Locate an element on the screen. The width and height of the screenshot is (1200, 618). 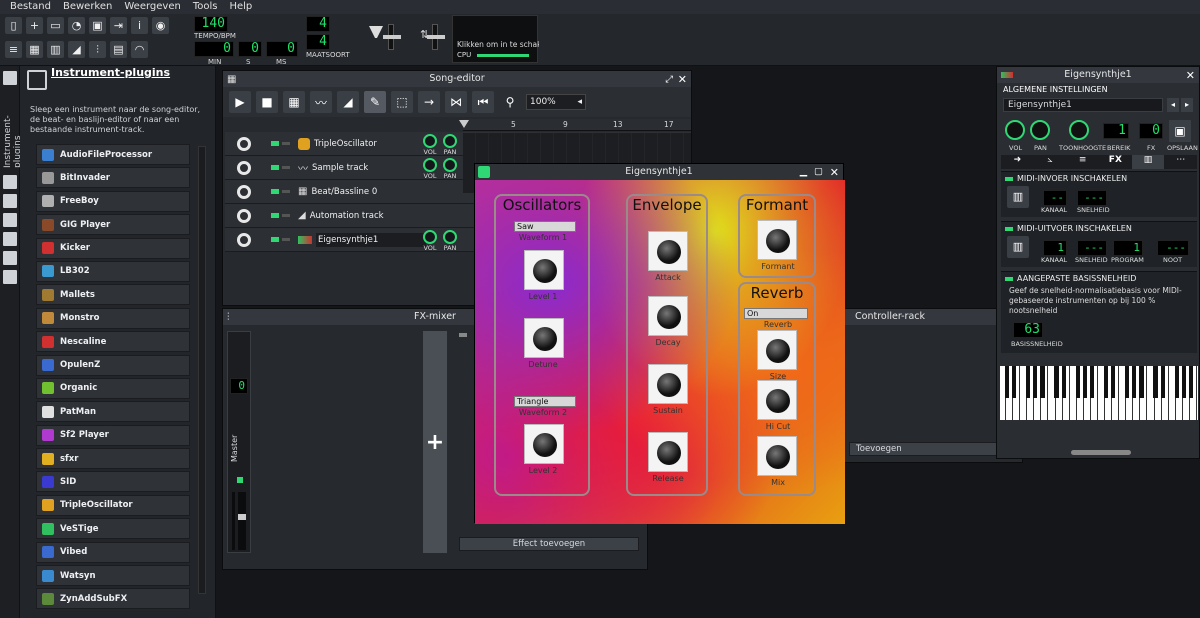
presets-icon is located at coordinates (10, 220).